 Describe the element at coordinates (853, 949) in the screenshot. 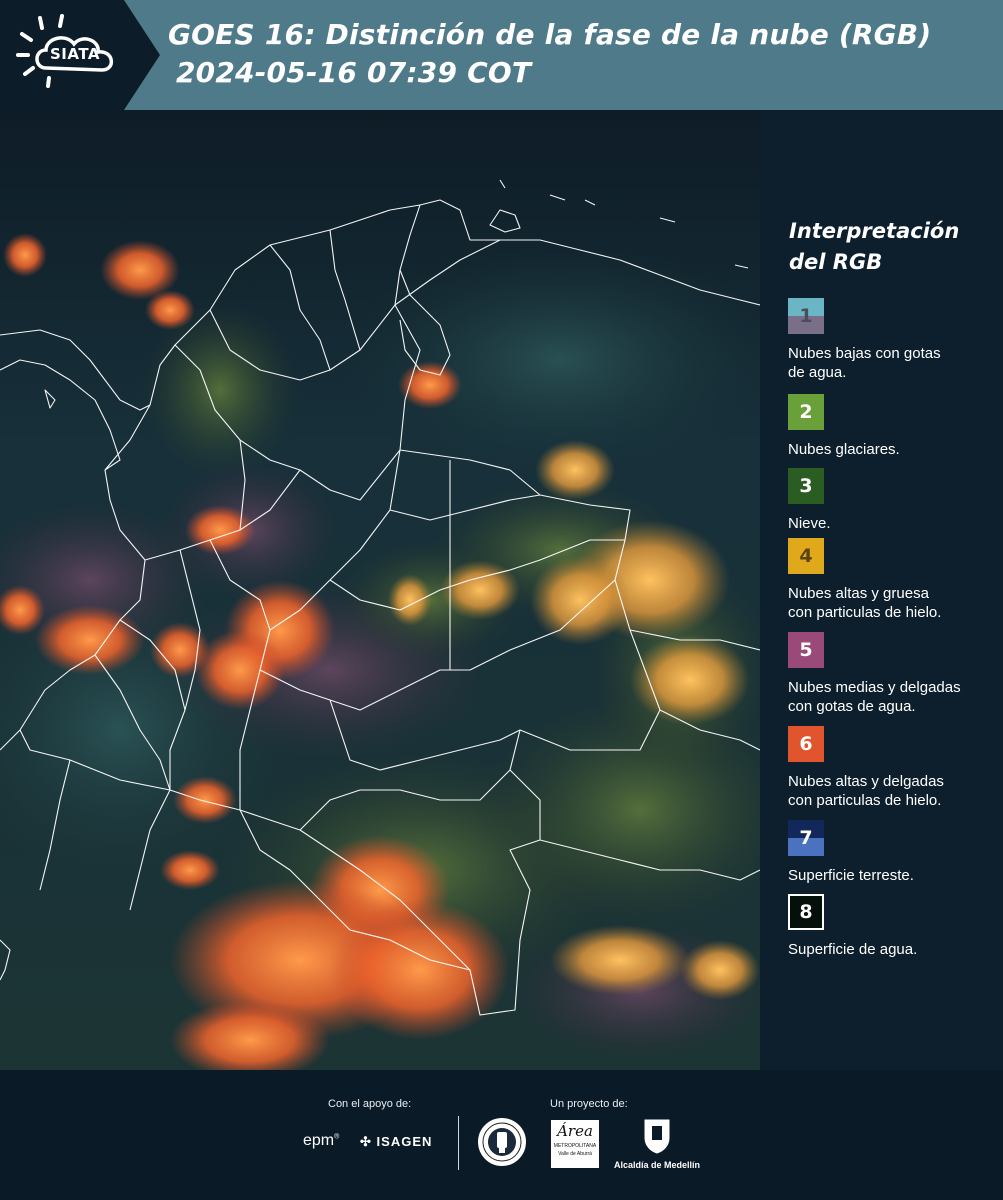

I see `legend-label-8: Superficie de agua.` at that location.